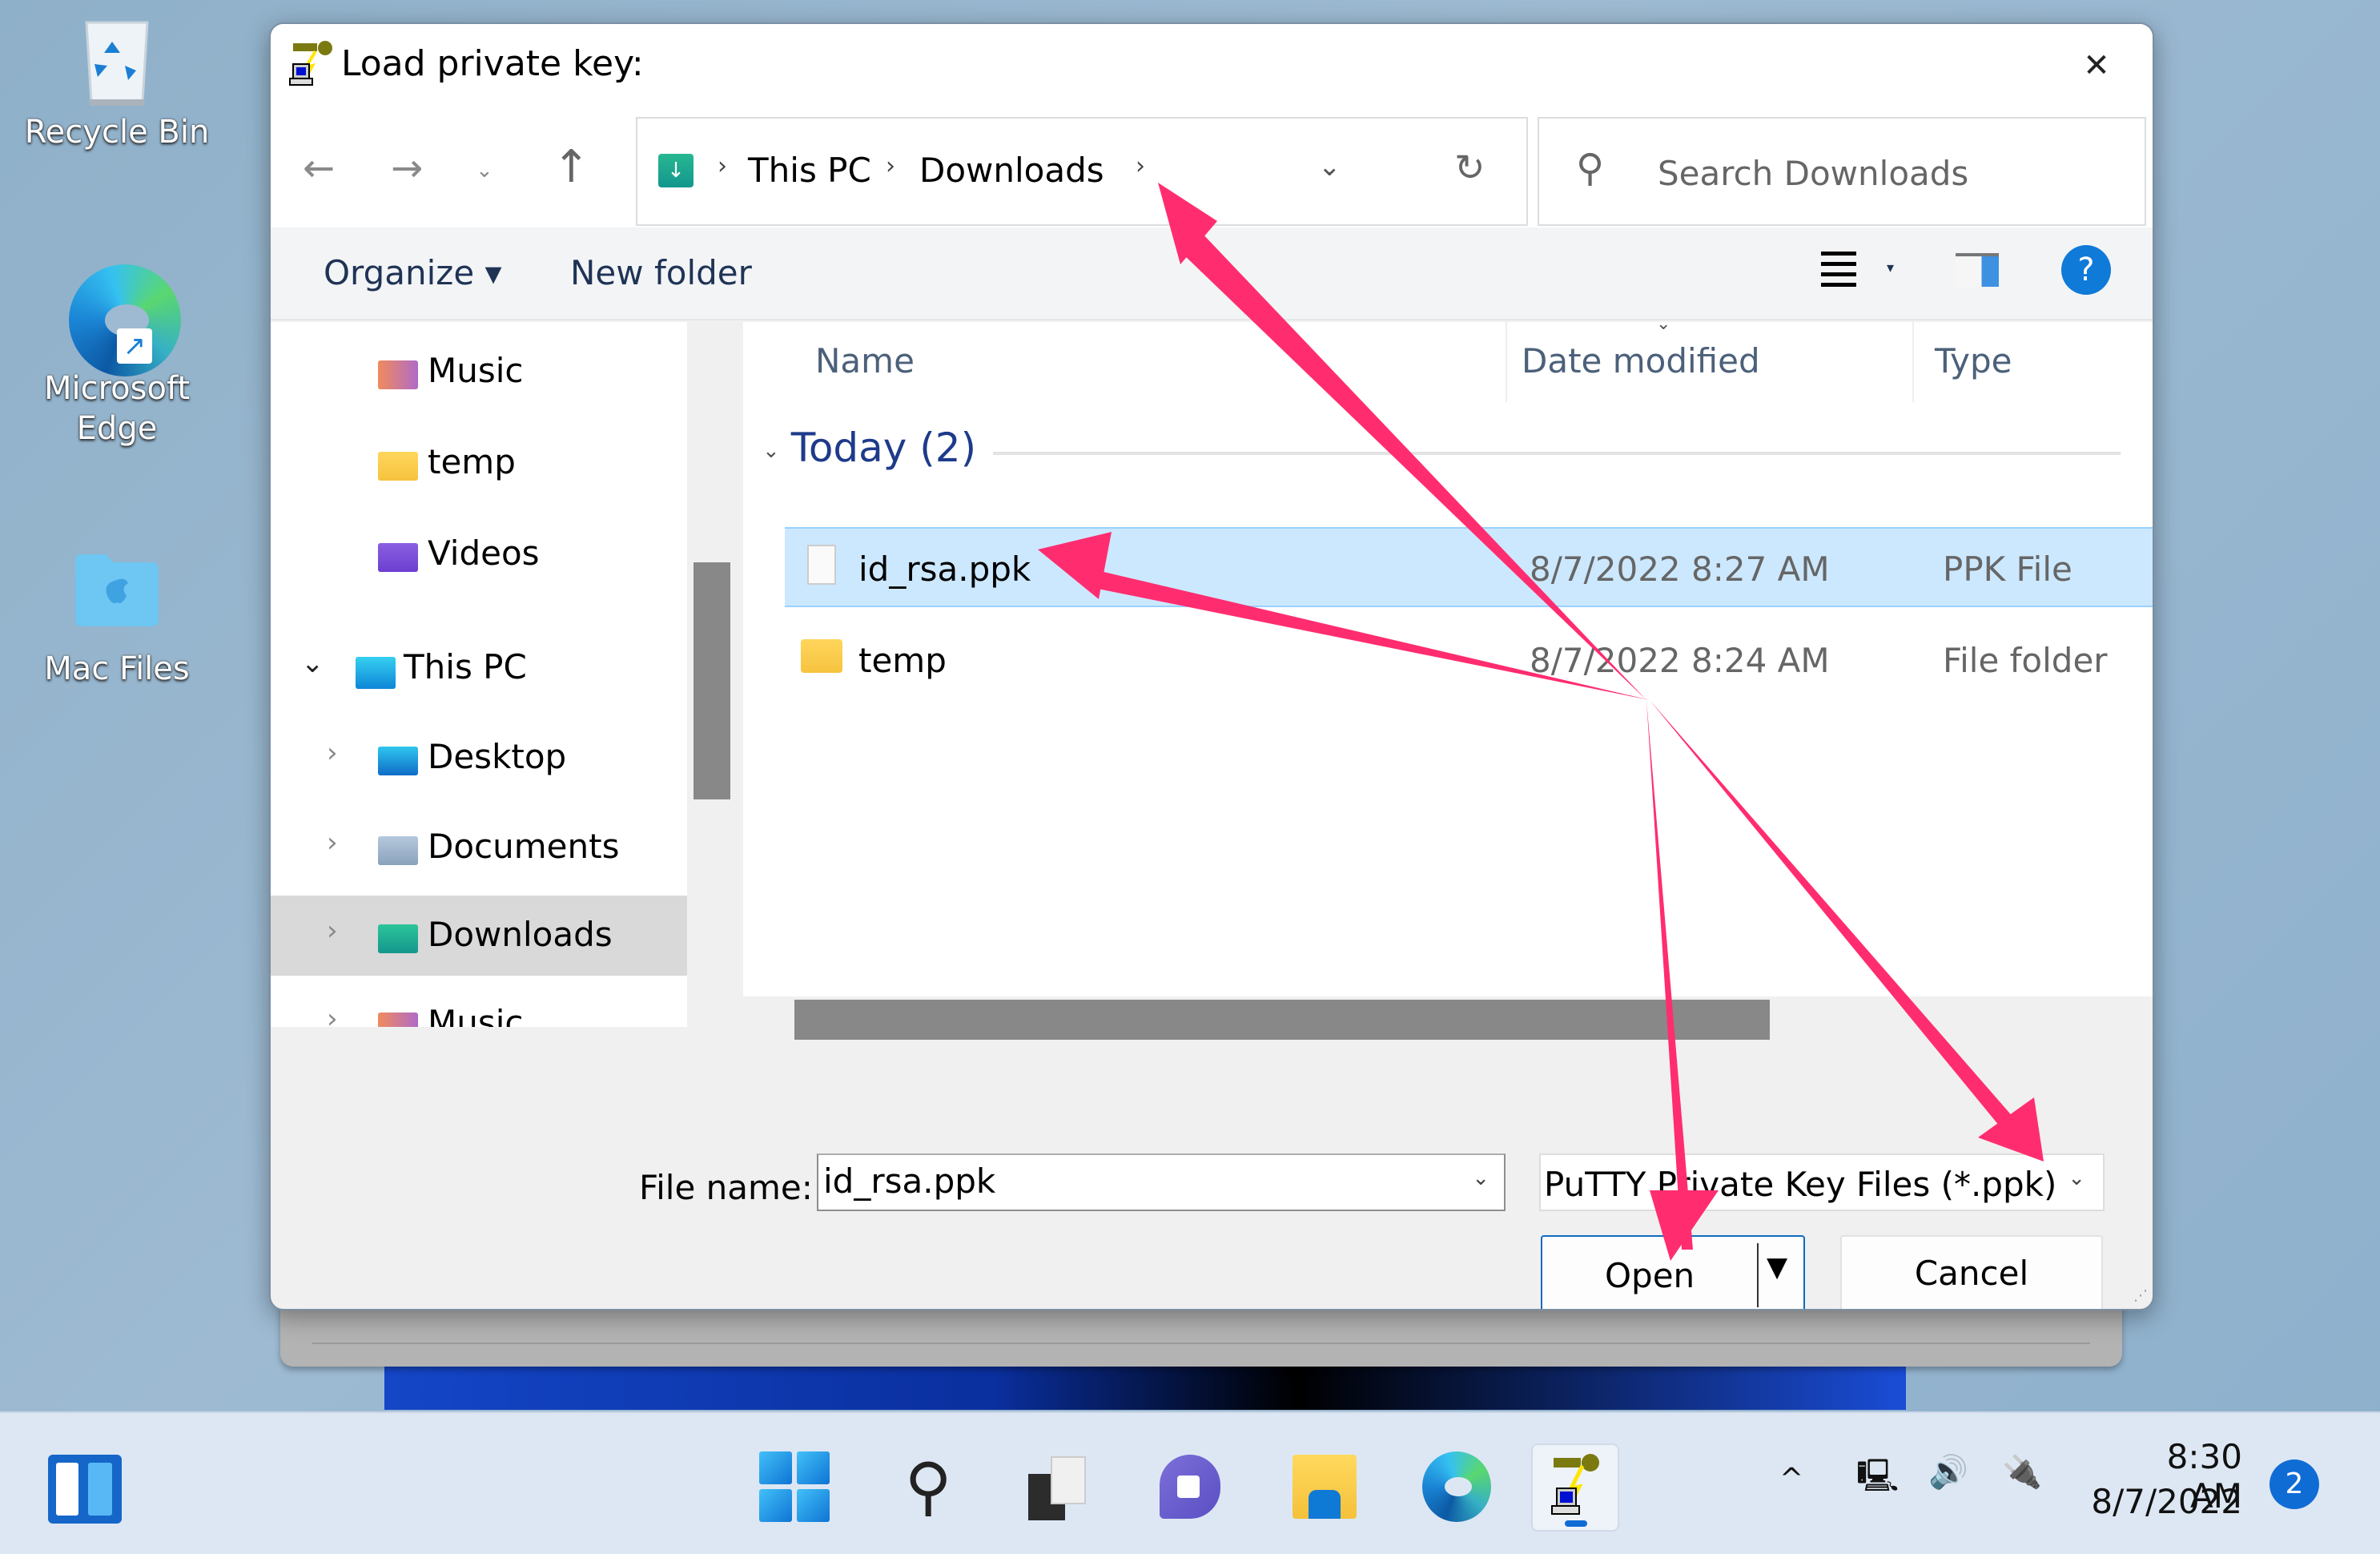 This screenshot has width=2380, height=1554. Describe the element at coordinates (2166, 1502) in the screenshot. I see `clock-date: 8/7/2022` at that location.